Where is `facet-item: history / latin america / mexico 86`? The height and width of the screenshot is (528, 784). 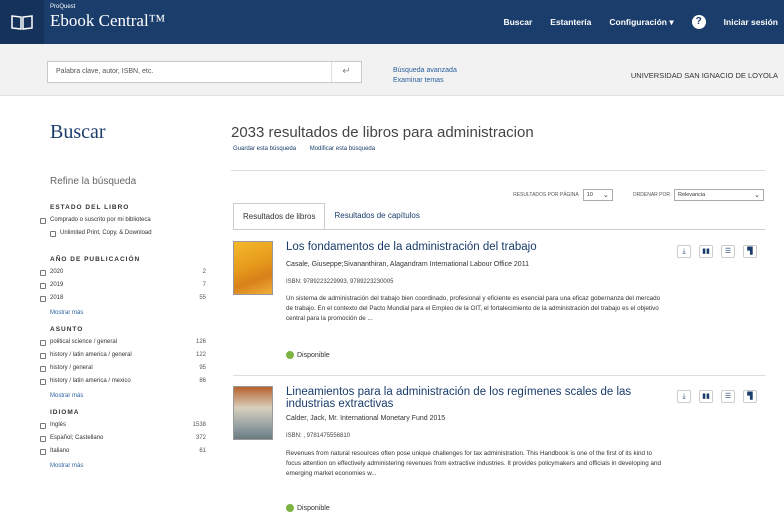 facet-item: history / latin america / mexico 86 is located at coordinates (128, 383).